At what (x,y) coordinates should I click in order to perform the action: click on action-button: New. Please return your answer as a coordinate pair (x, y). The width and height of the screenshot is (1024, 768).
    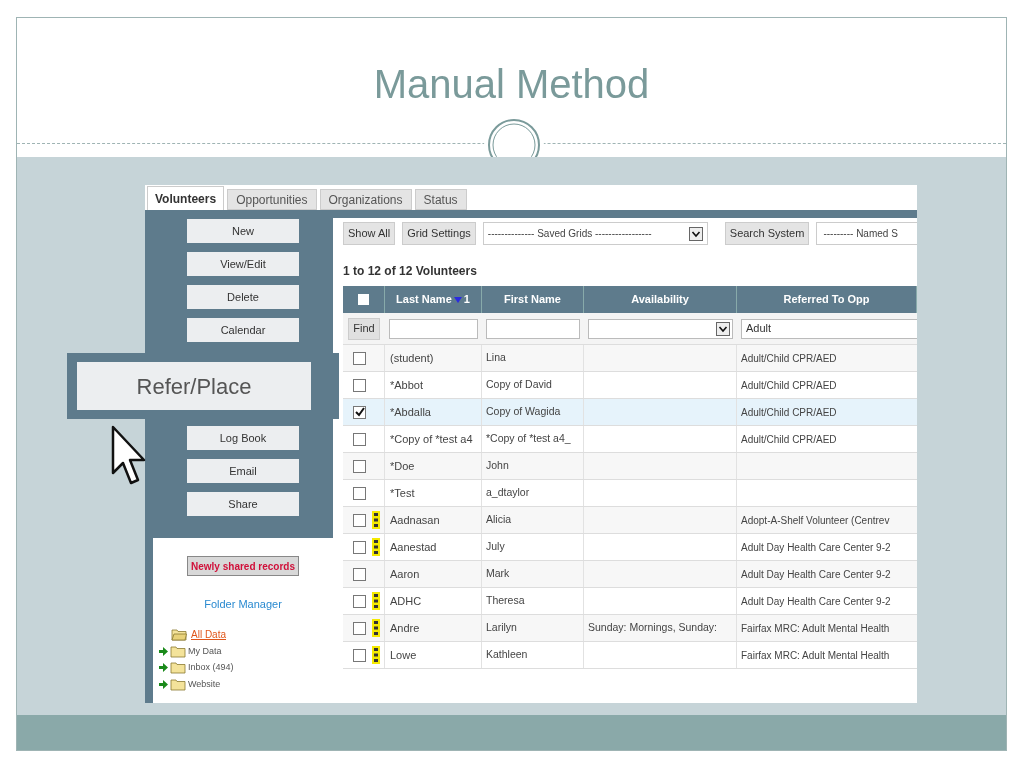
    Looking at the image, I should click on (243, 231).